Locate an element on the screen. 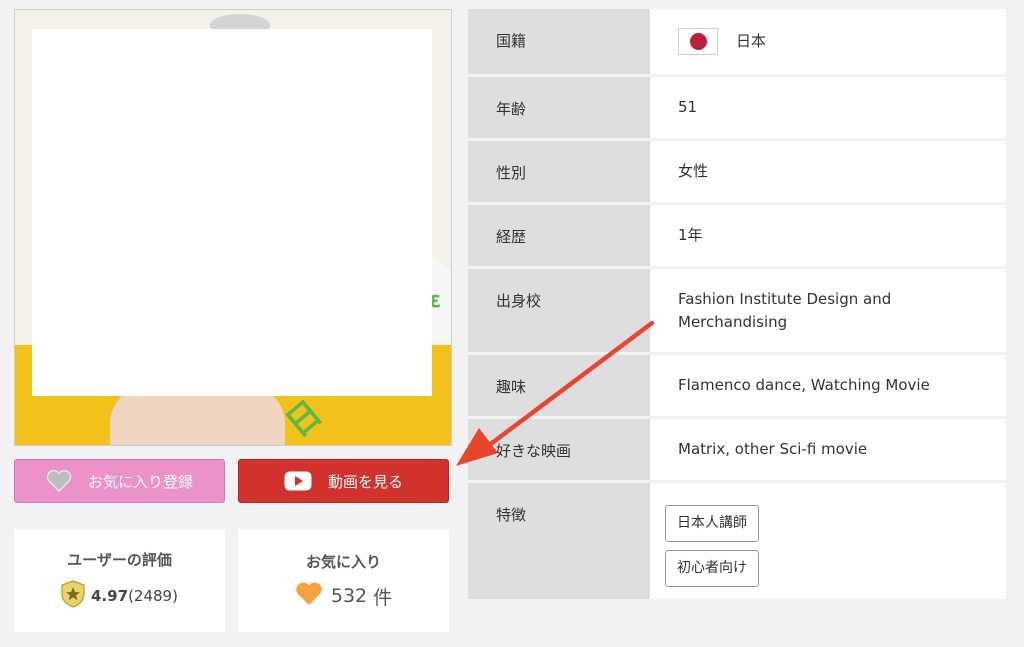 The image size is (1024, 647). rating-score: 4.97 is located at coordinates (110, 596).